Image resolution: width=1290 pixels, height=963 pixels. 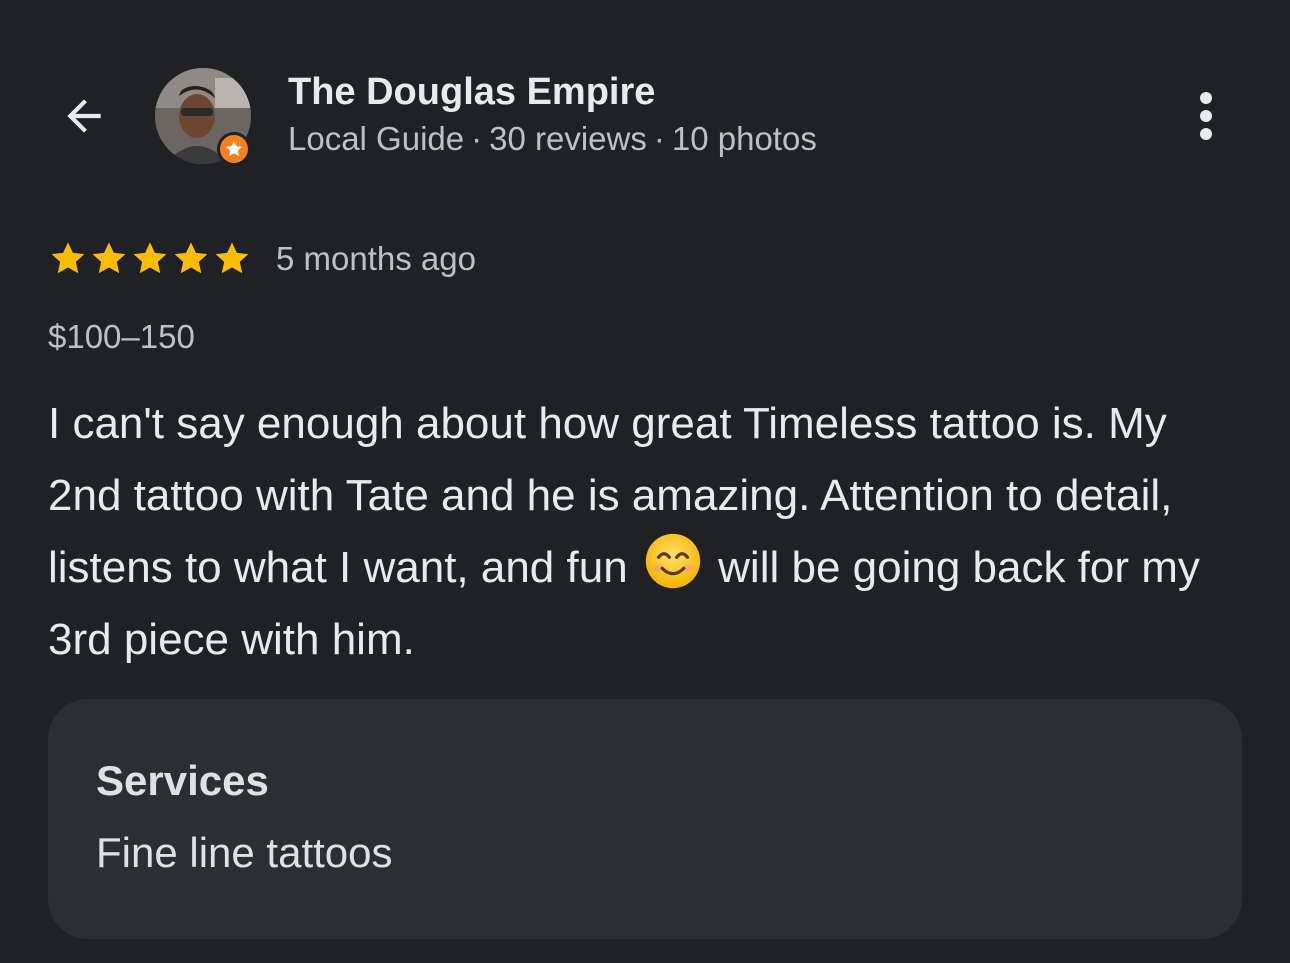 I want to click on rating-row: 5 months ago, so click(x=262, y=259).